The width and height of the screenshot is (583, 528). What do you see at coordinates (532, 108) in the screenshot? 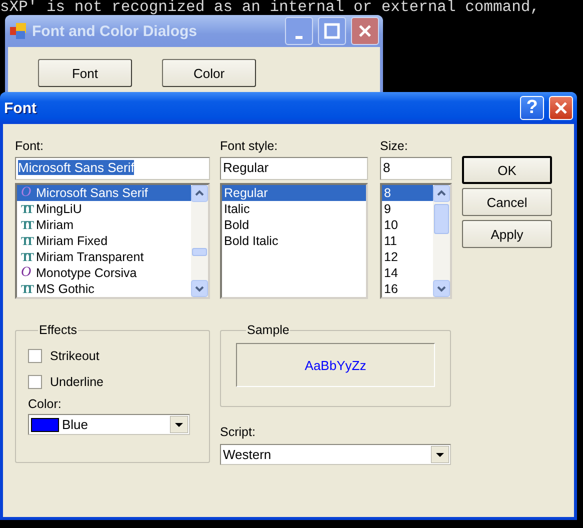
I see `help-button: ?` at bounding box center [532, 108].